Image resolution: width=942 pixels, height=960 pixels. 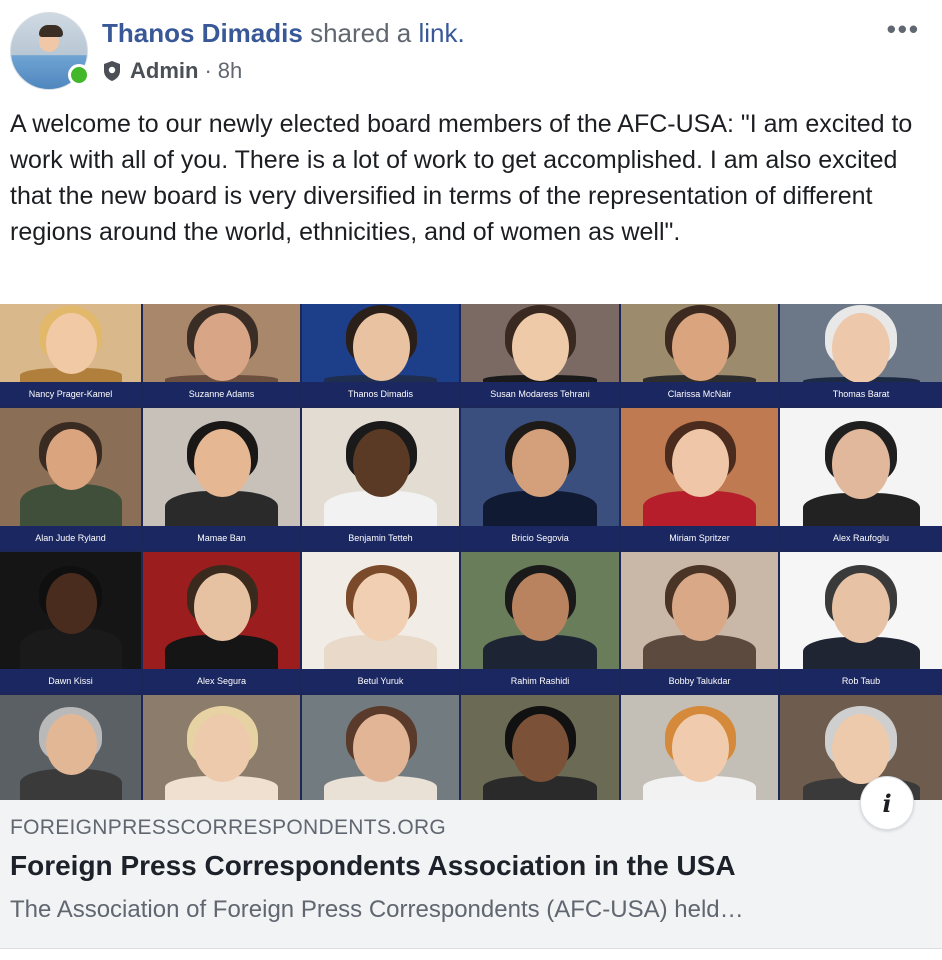 I want to click on board-member-photo: Betul Yuruk, so click(x=380, y=622).